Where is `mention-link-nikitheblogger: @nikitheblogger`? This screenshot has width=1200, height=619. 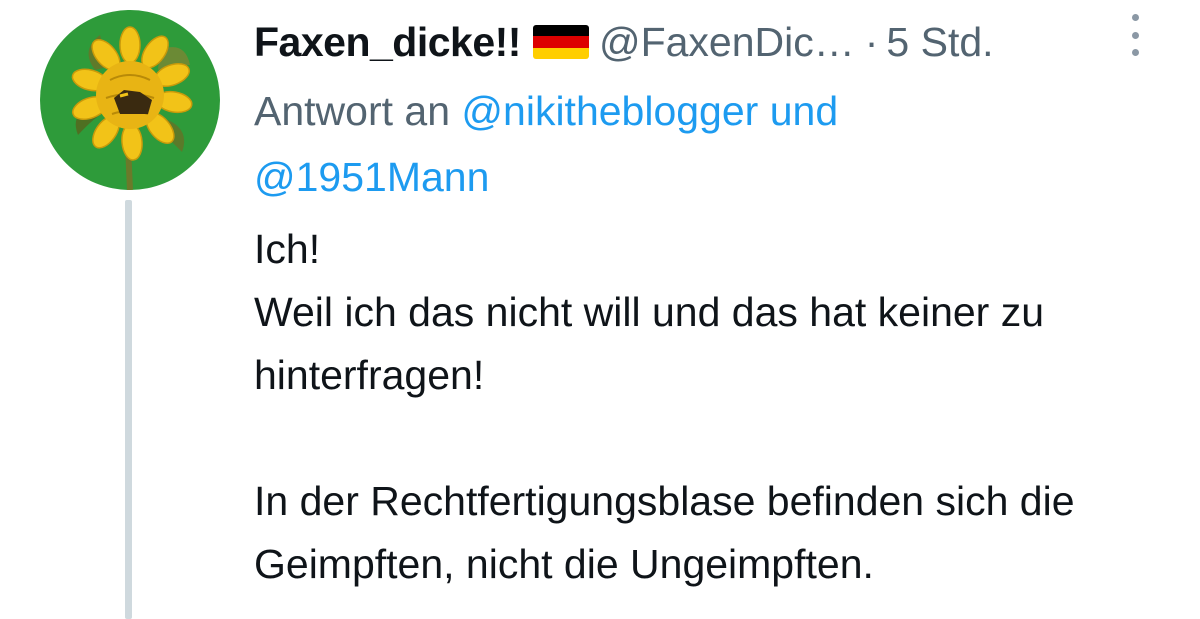 mention-link-nikitheblogger: @nikitheblogger is located at coordinates (609, 111).